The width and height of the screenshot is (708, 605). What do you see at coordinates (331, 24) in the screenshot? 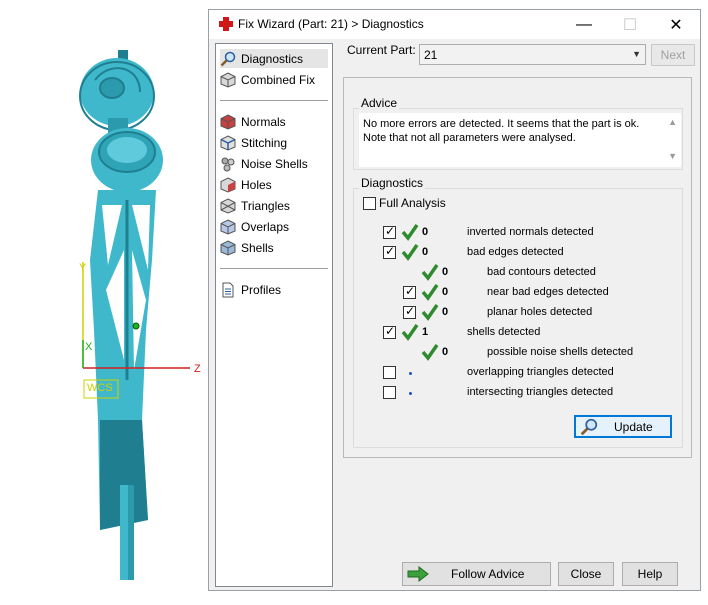
I see `window-title: Fix Wizard (Part: 21) > Diagnostics` at bounding box center [331, 24].